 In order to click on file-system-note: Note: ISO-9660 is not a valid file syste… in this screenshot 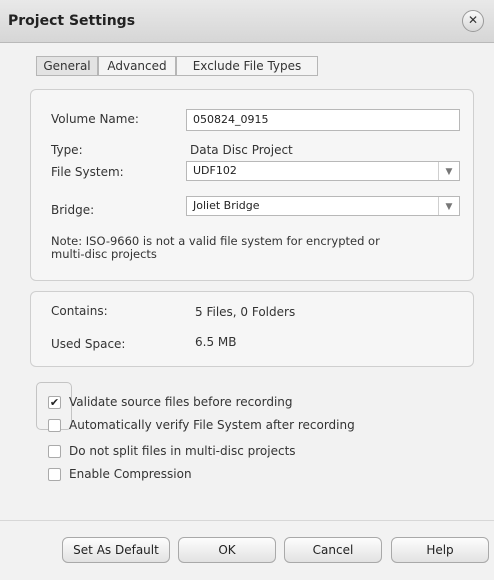, I will do `click(215, 248)`.